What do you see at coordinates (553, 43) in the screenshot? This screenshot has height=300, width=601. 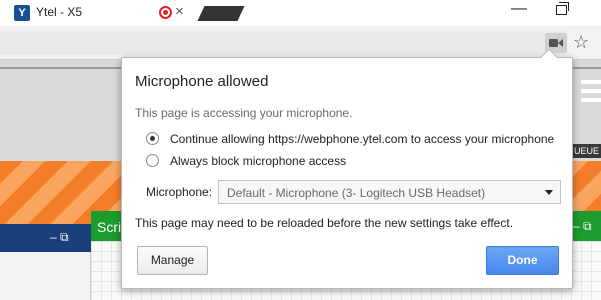 I see `camera-body-shape` at bounding box center [553, 43].